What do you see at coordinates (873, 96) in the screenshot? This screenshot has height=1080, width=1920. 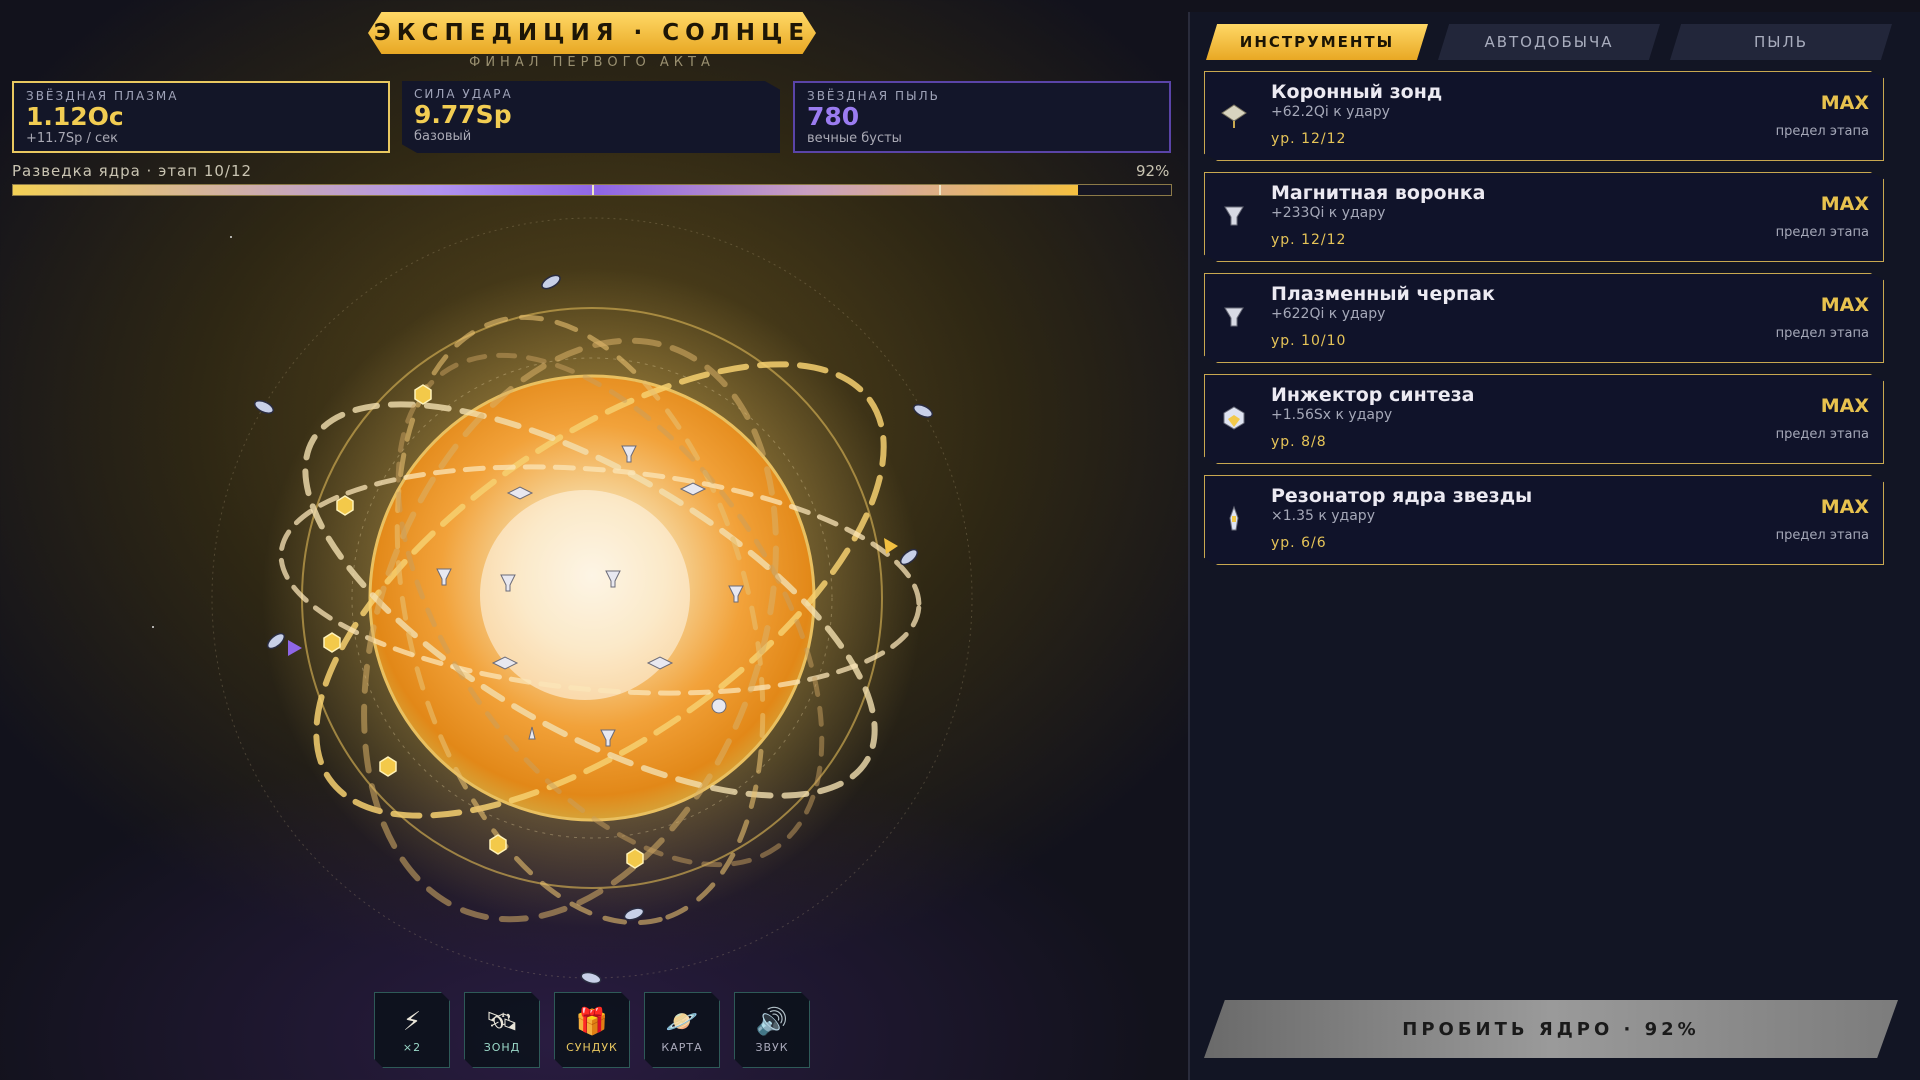 I see `stat-dust-label: ЗВЁЗДНАЯ ПЫЛЬ` at bounding box center [873, 96].